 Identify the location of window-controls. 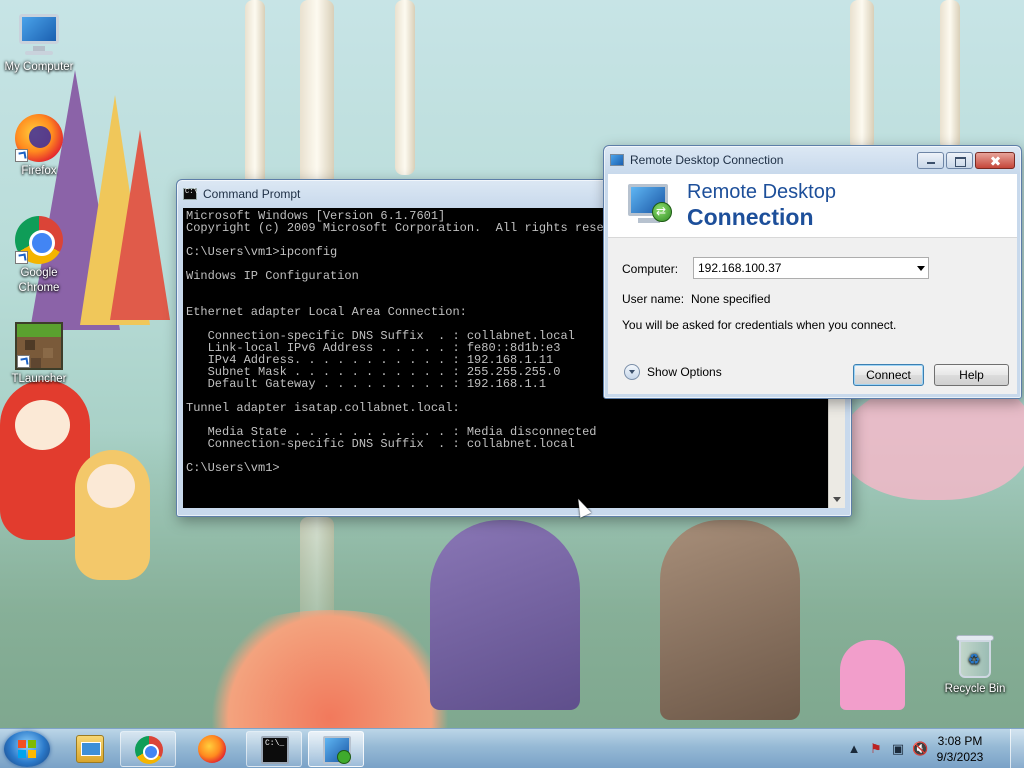
(966, 160).